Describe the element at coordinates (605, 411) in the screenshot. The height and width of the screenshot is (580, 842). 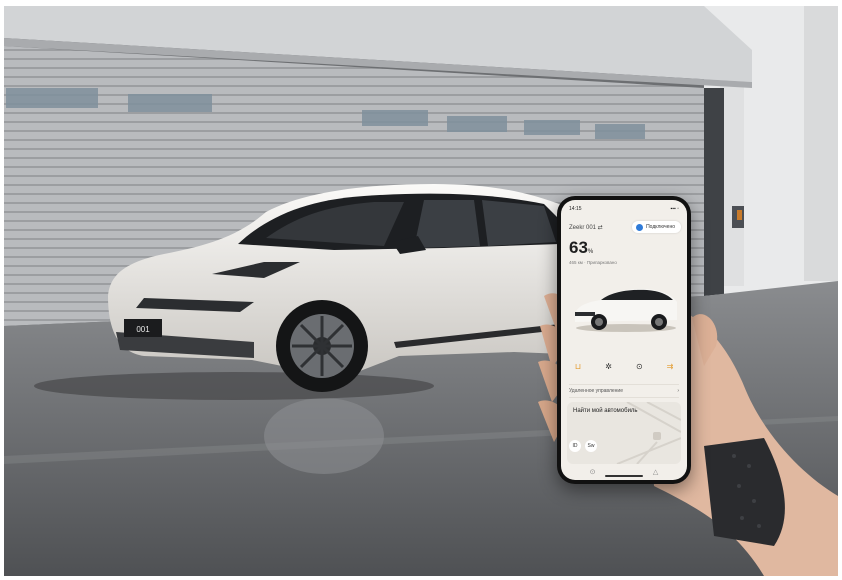
I see `find-my-car-label: Найти мой автомобиль` at that location.